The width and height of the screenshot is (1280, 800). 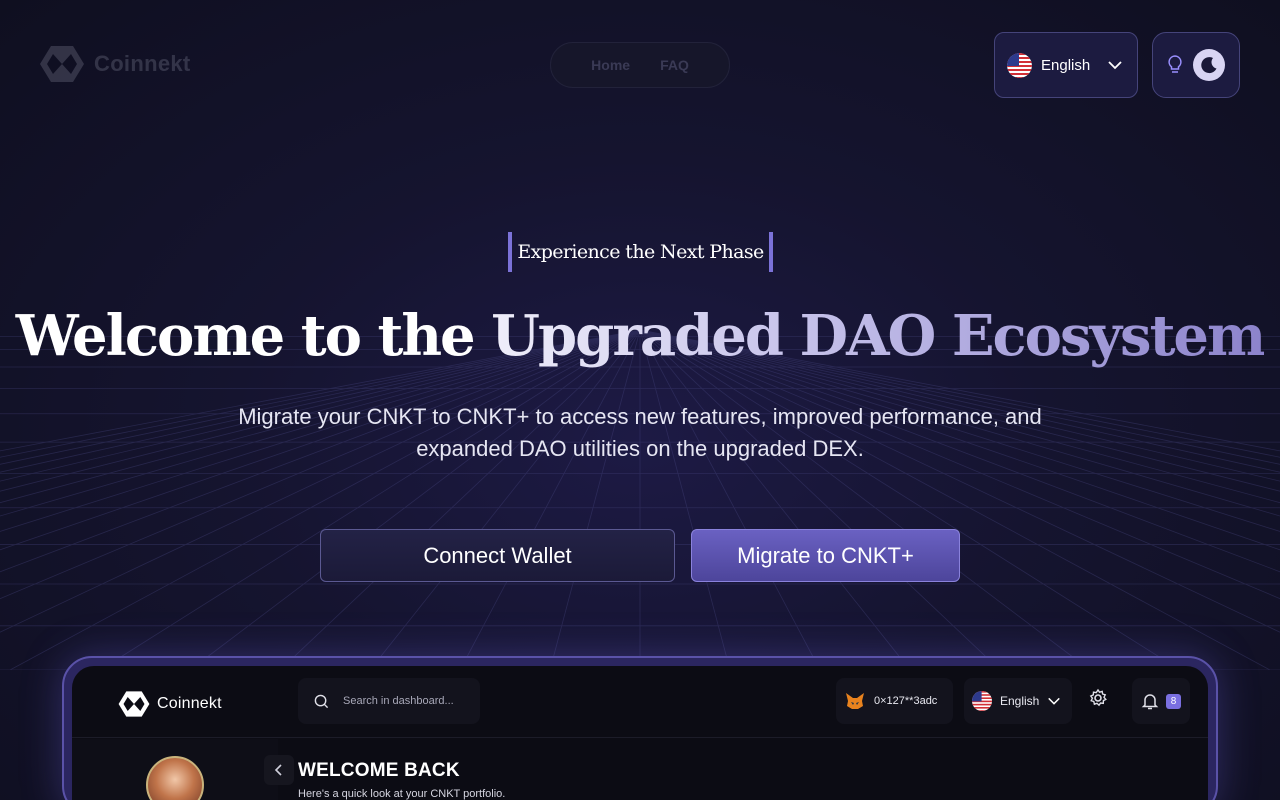 What do you see at coordinates (674, 65) in the screenshot?
I see `nav-faq: FAQ` at bounding box center [674, 65].